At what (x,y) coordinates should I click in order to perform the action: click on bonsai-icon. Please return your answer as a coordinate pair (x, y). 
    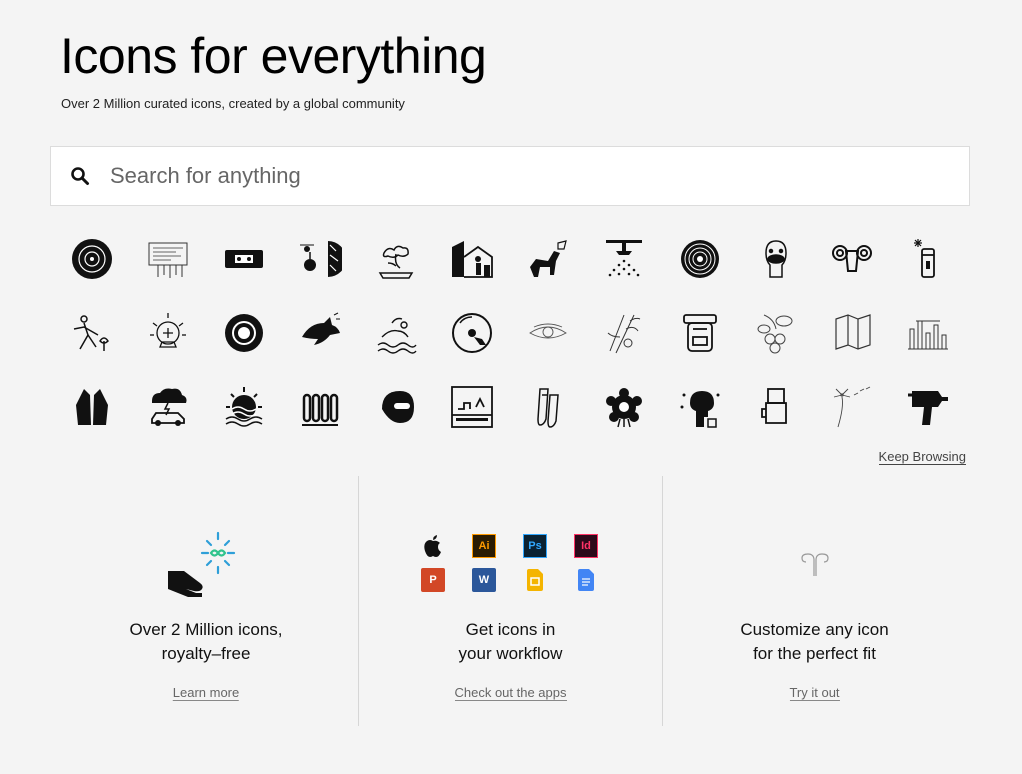
    Looking at the image, I should click on (396, 259).